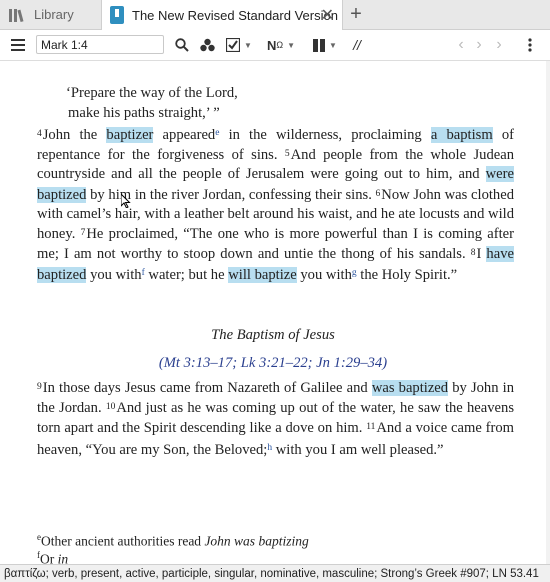  What do you see at coordinates (235, 15) in the screenshot?
I see `tab-nrsv-label: The New Revised Standard Version` at bounding box center [235, 15].